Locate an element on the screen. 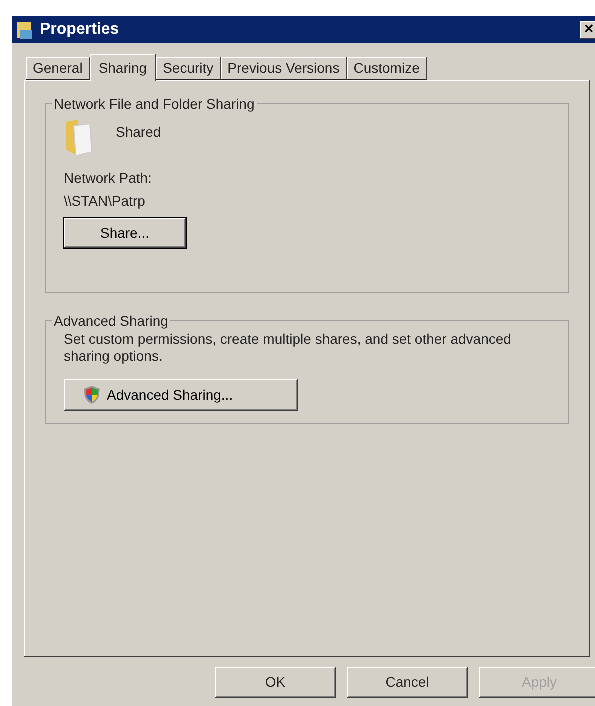 The image size is (595, 706). close-button: × is located at coordinates (587, 29).